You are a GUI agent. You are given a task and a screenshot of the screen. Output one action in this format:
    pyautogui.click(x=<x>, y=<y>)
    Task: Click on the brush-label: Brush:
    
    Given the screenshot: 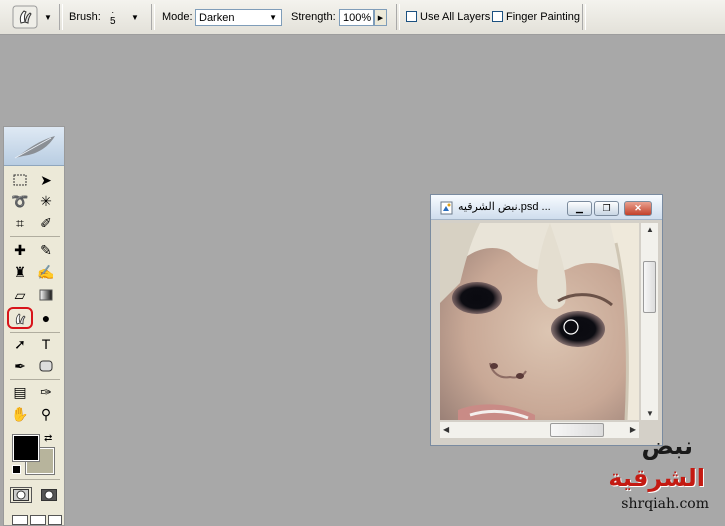 What is the action you would take?
    pyautogui.click(x=85, y=17)
    